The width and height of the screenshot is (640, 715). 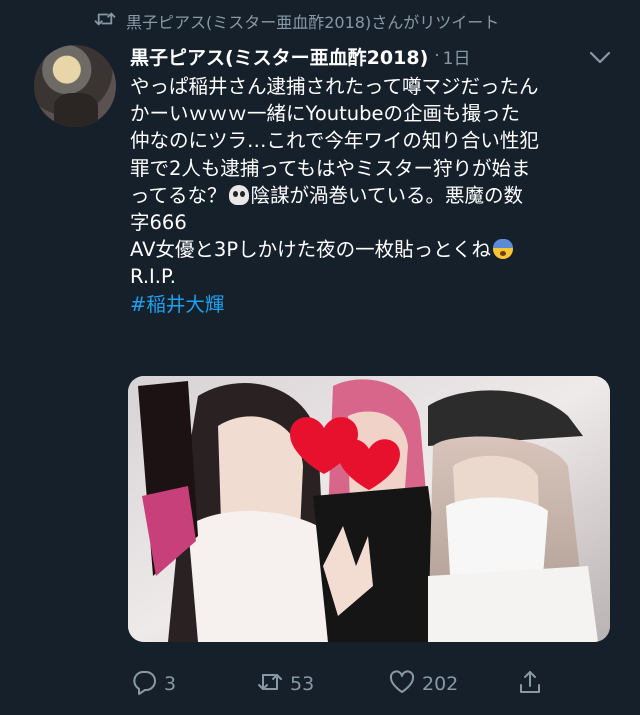 What do you see at coordinates (402, 684) in the screenshot?
I see `heart-icon` at bounding box center [402, 684].